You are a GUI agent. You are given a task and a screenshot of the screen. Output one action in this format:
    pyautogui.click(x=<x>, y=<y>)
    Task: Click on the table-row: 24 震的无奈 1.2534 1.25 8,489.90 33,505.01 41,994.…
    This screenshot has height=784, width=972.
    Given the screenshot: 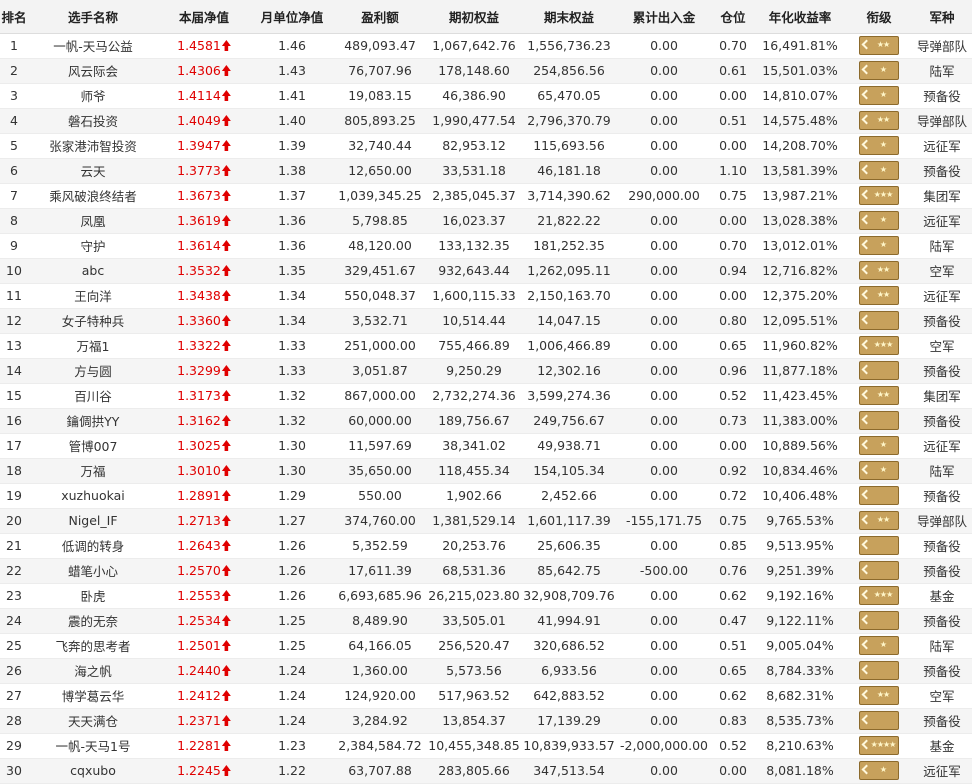 What is the action you would take?
    pyautogui.click(x=486, y=621)
    